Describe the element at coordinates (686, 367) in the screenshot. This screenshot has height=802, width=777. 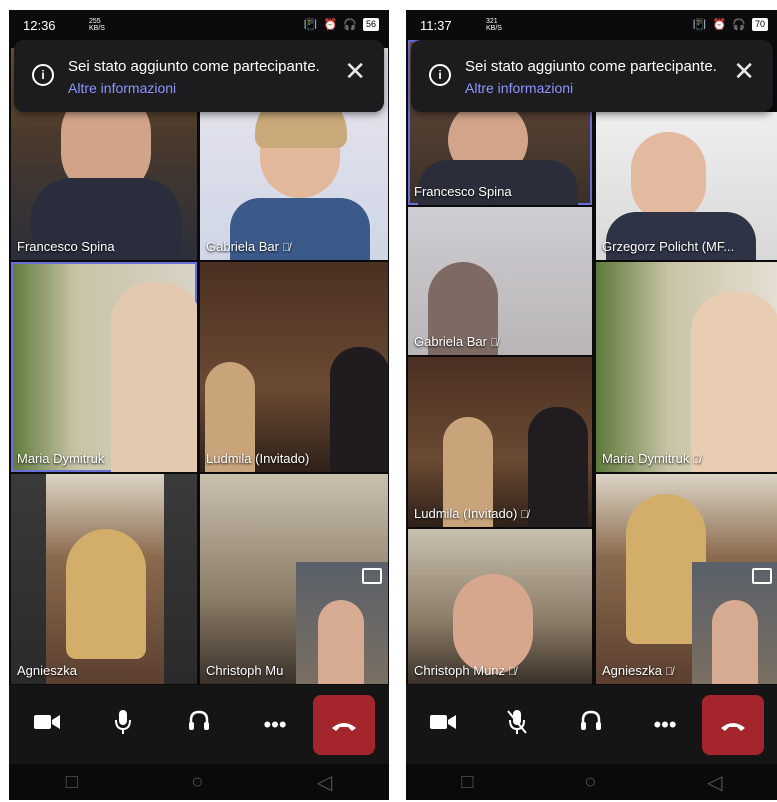
I see `participant-tile: Maria Dymitruk 🎙̸` at that location.